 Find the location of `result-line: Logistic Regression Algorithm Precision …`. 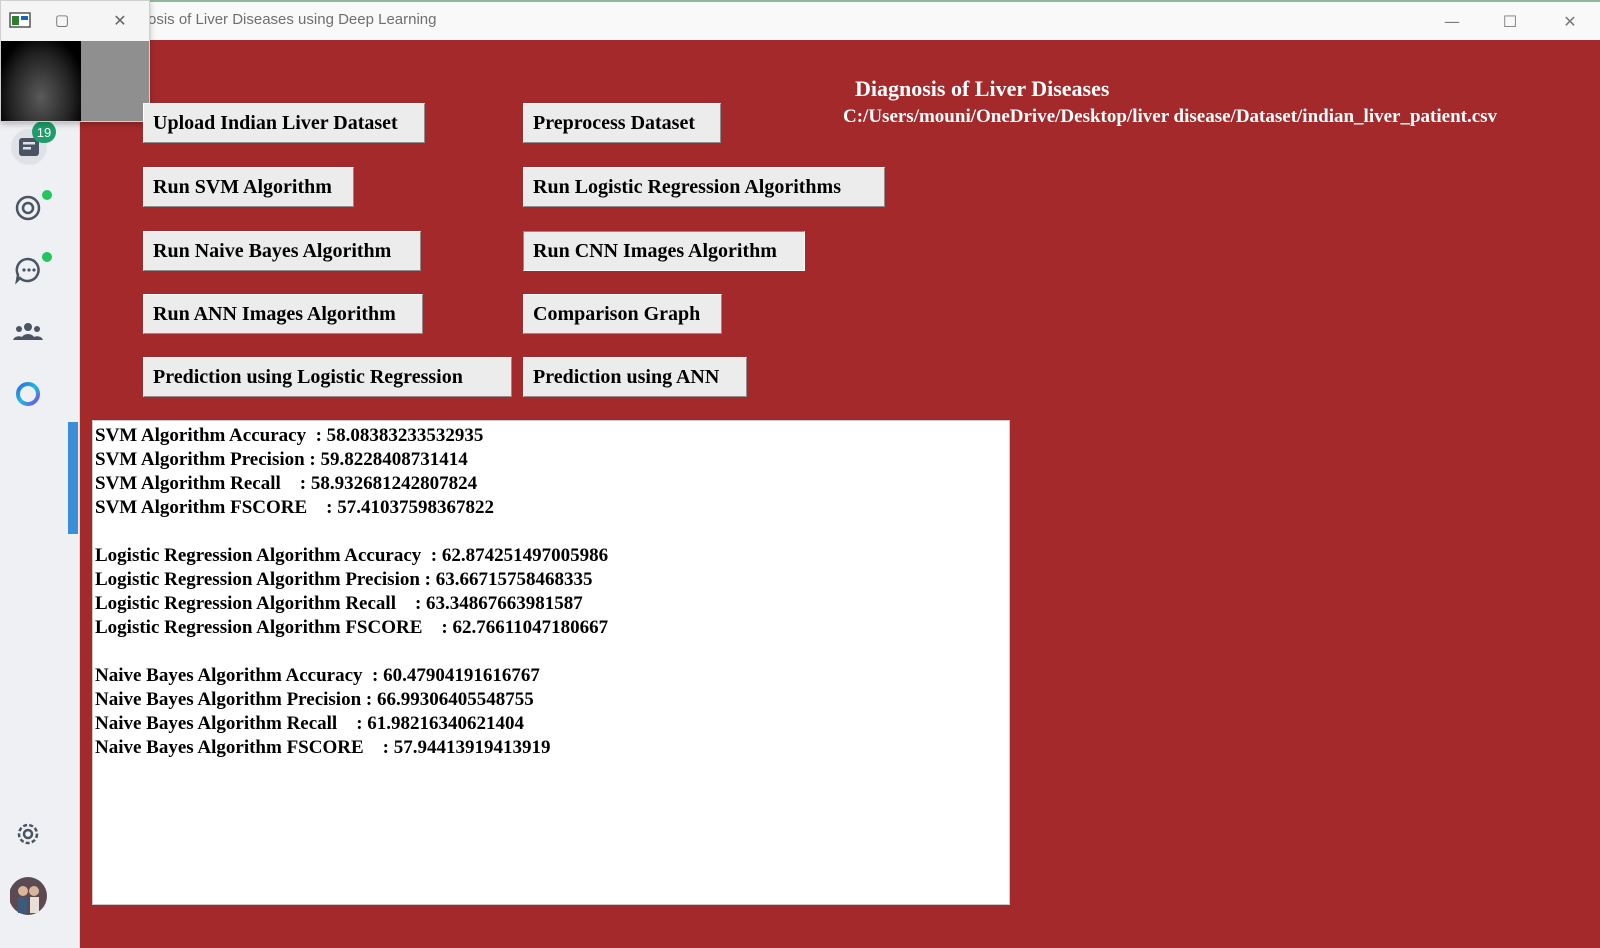

result-line: Logistic Regression Algorithm Precision … is located at coordinates (344, 579).